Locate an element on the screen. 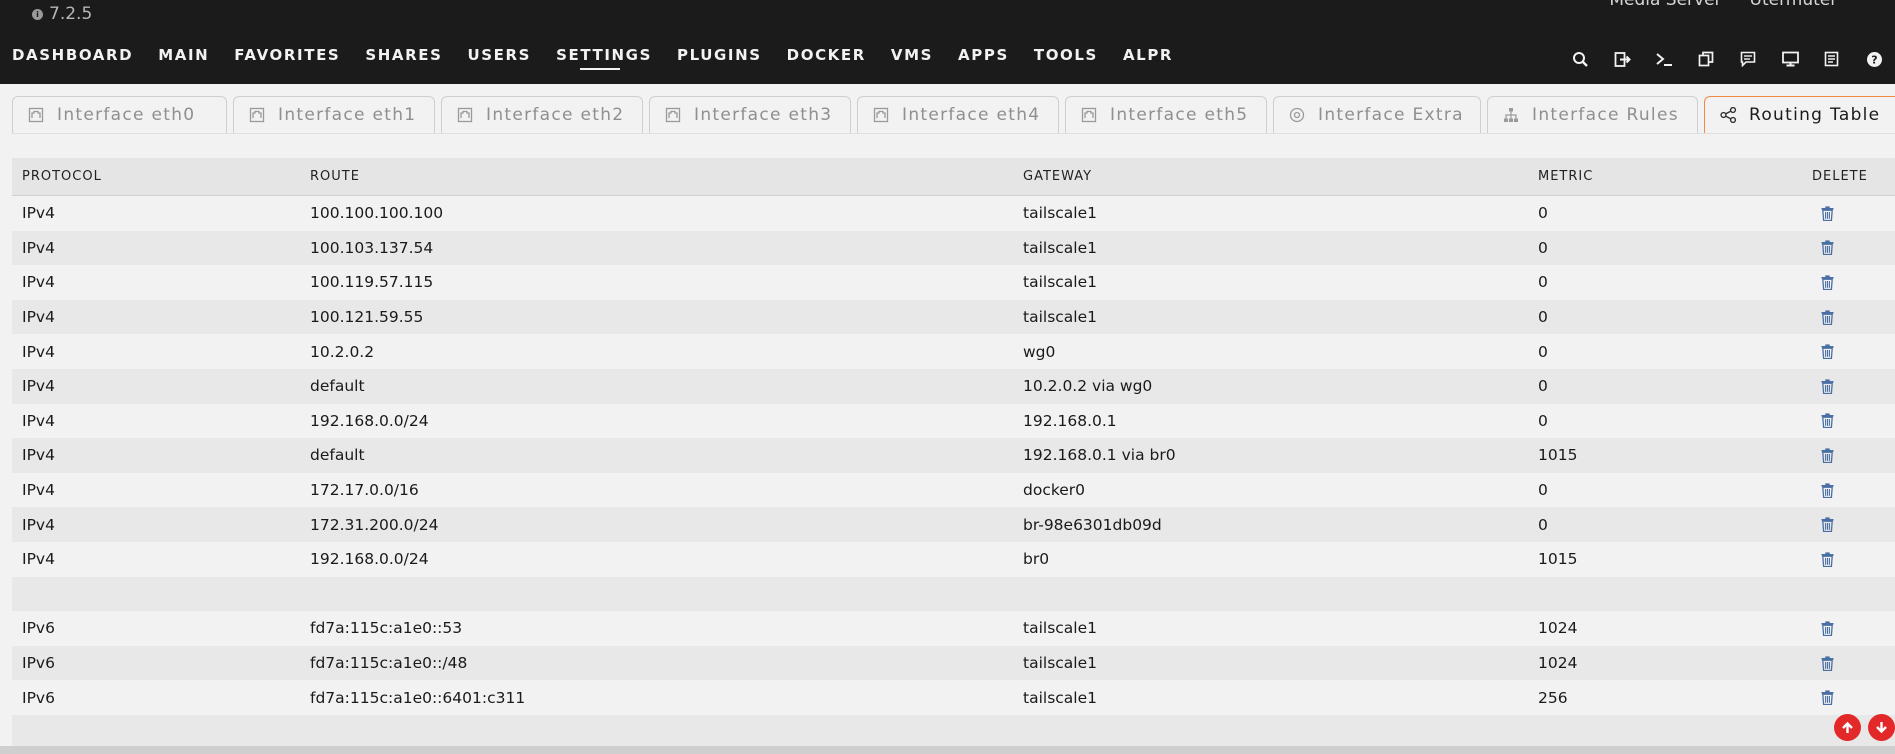  cell-gateway: 10.2.0.2 via wg0 is located at coordinates (1088, 386).